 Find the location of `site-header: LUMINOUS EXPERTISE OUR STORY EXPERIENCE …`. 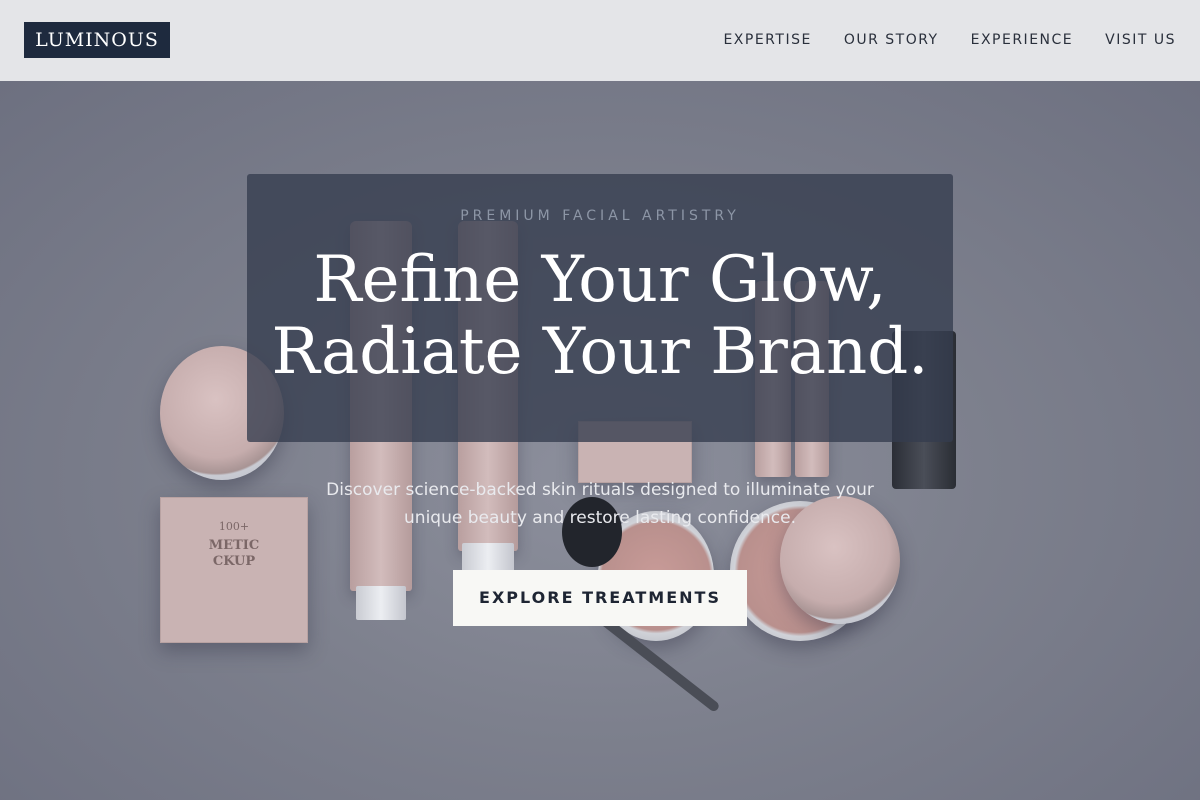

site-header: LUMINOUS EXPERTISE OUR STORY EXPERIENCE … is located at coordinates (600, 40).